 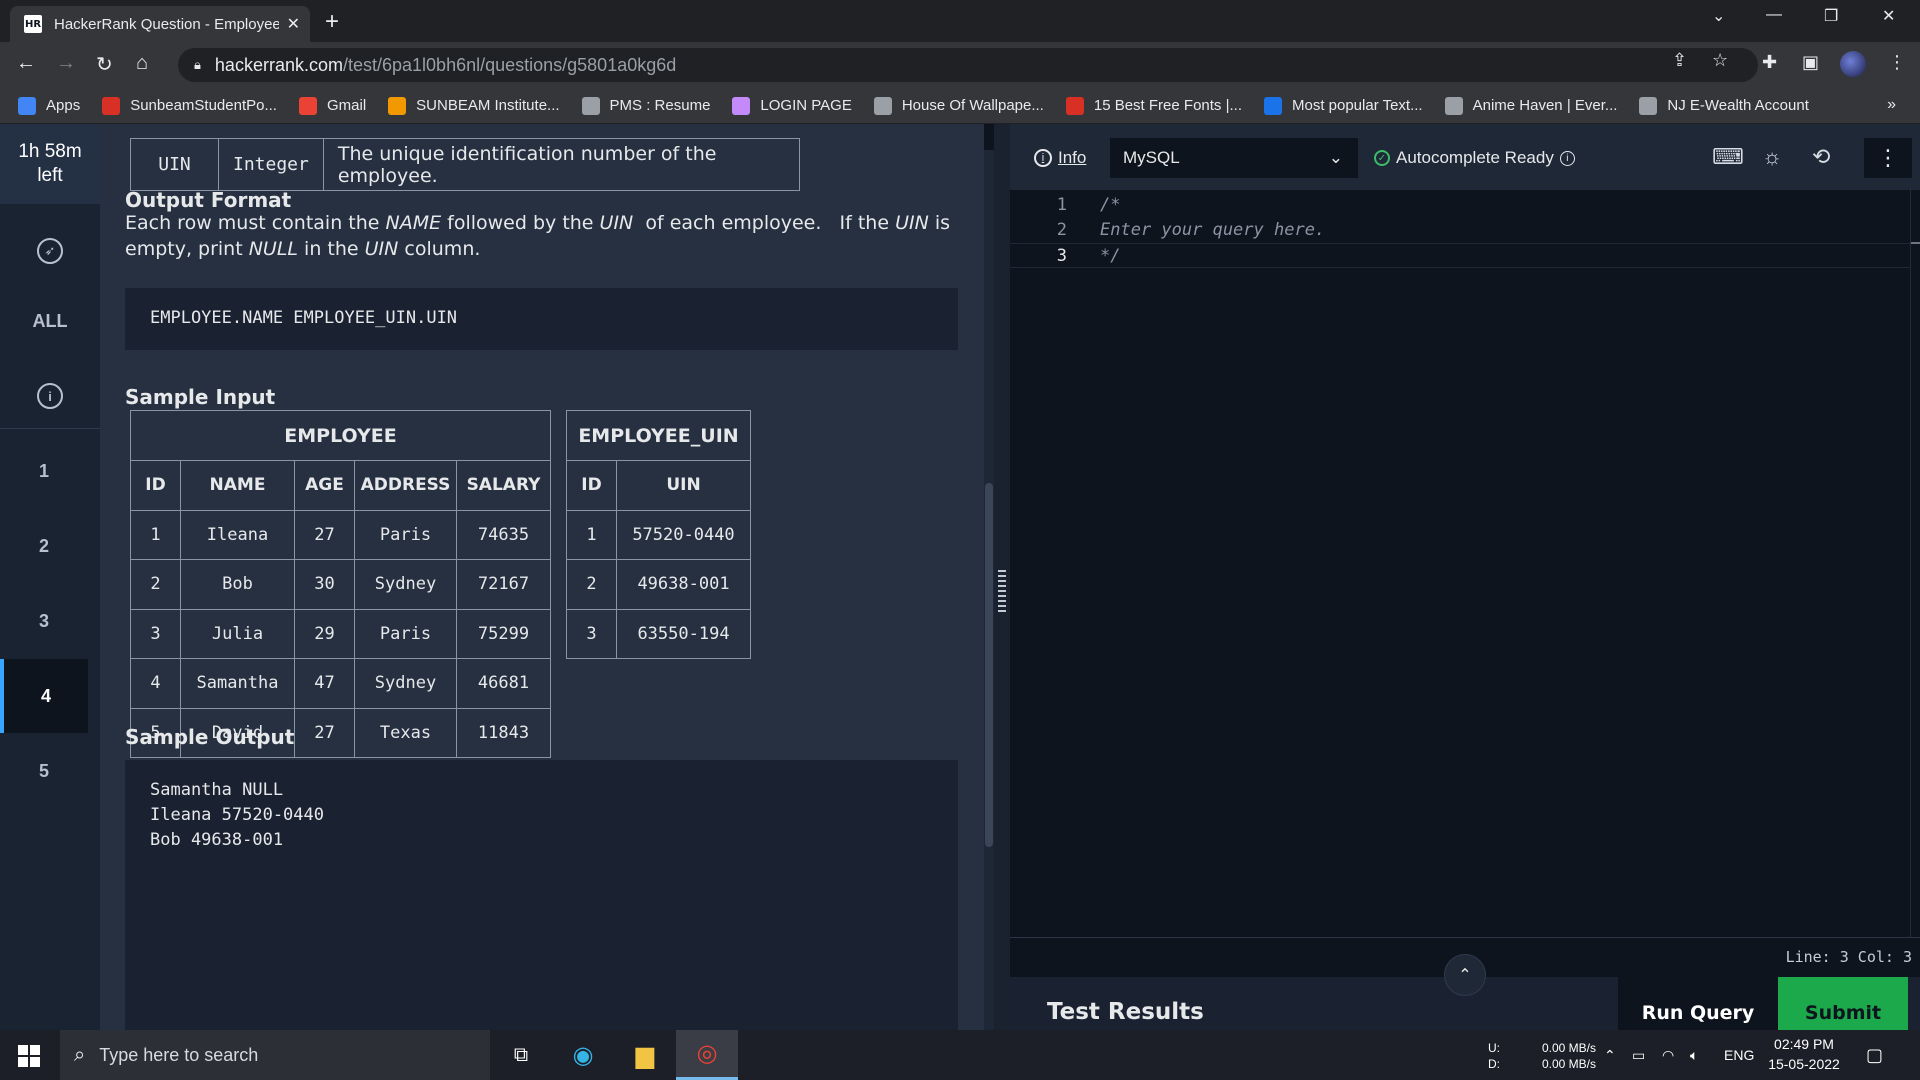 What do you see at coordinates (405, 485) in the screenshot?
I see `column-header: ADDRESS` at bounding box center [405, 485].